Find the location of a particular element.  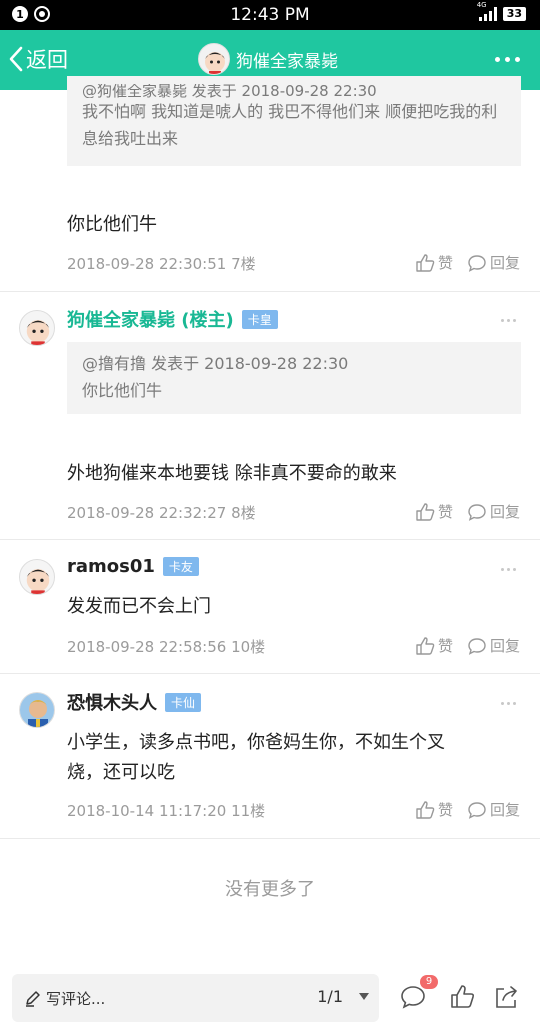

username: 恐惧木头人 卡仙 is located at coordinates (134, 702).